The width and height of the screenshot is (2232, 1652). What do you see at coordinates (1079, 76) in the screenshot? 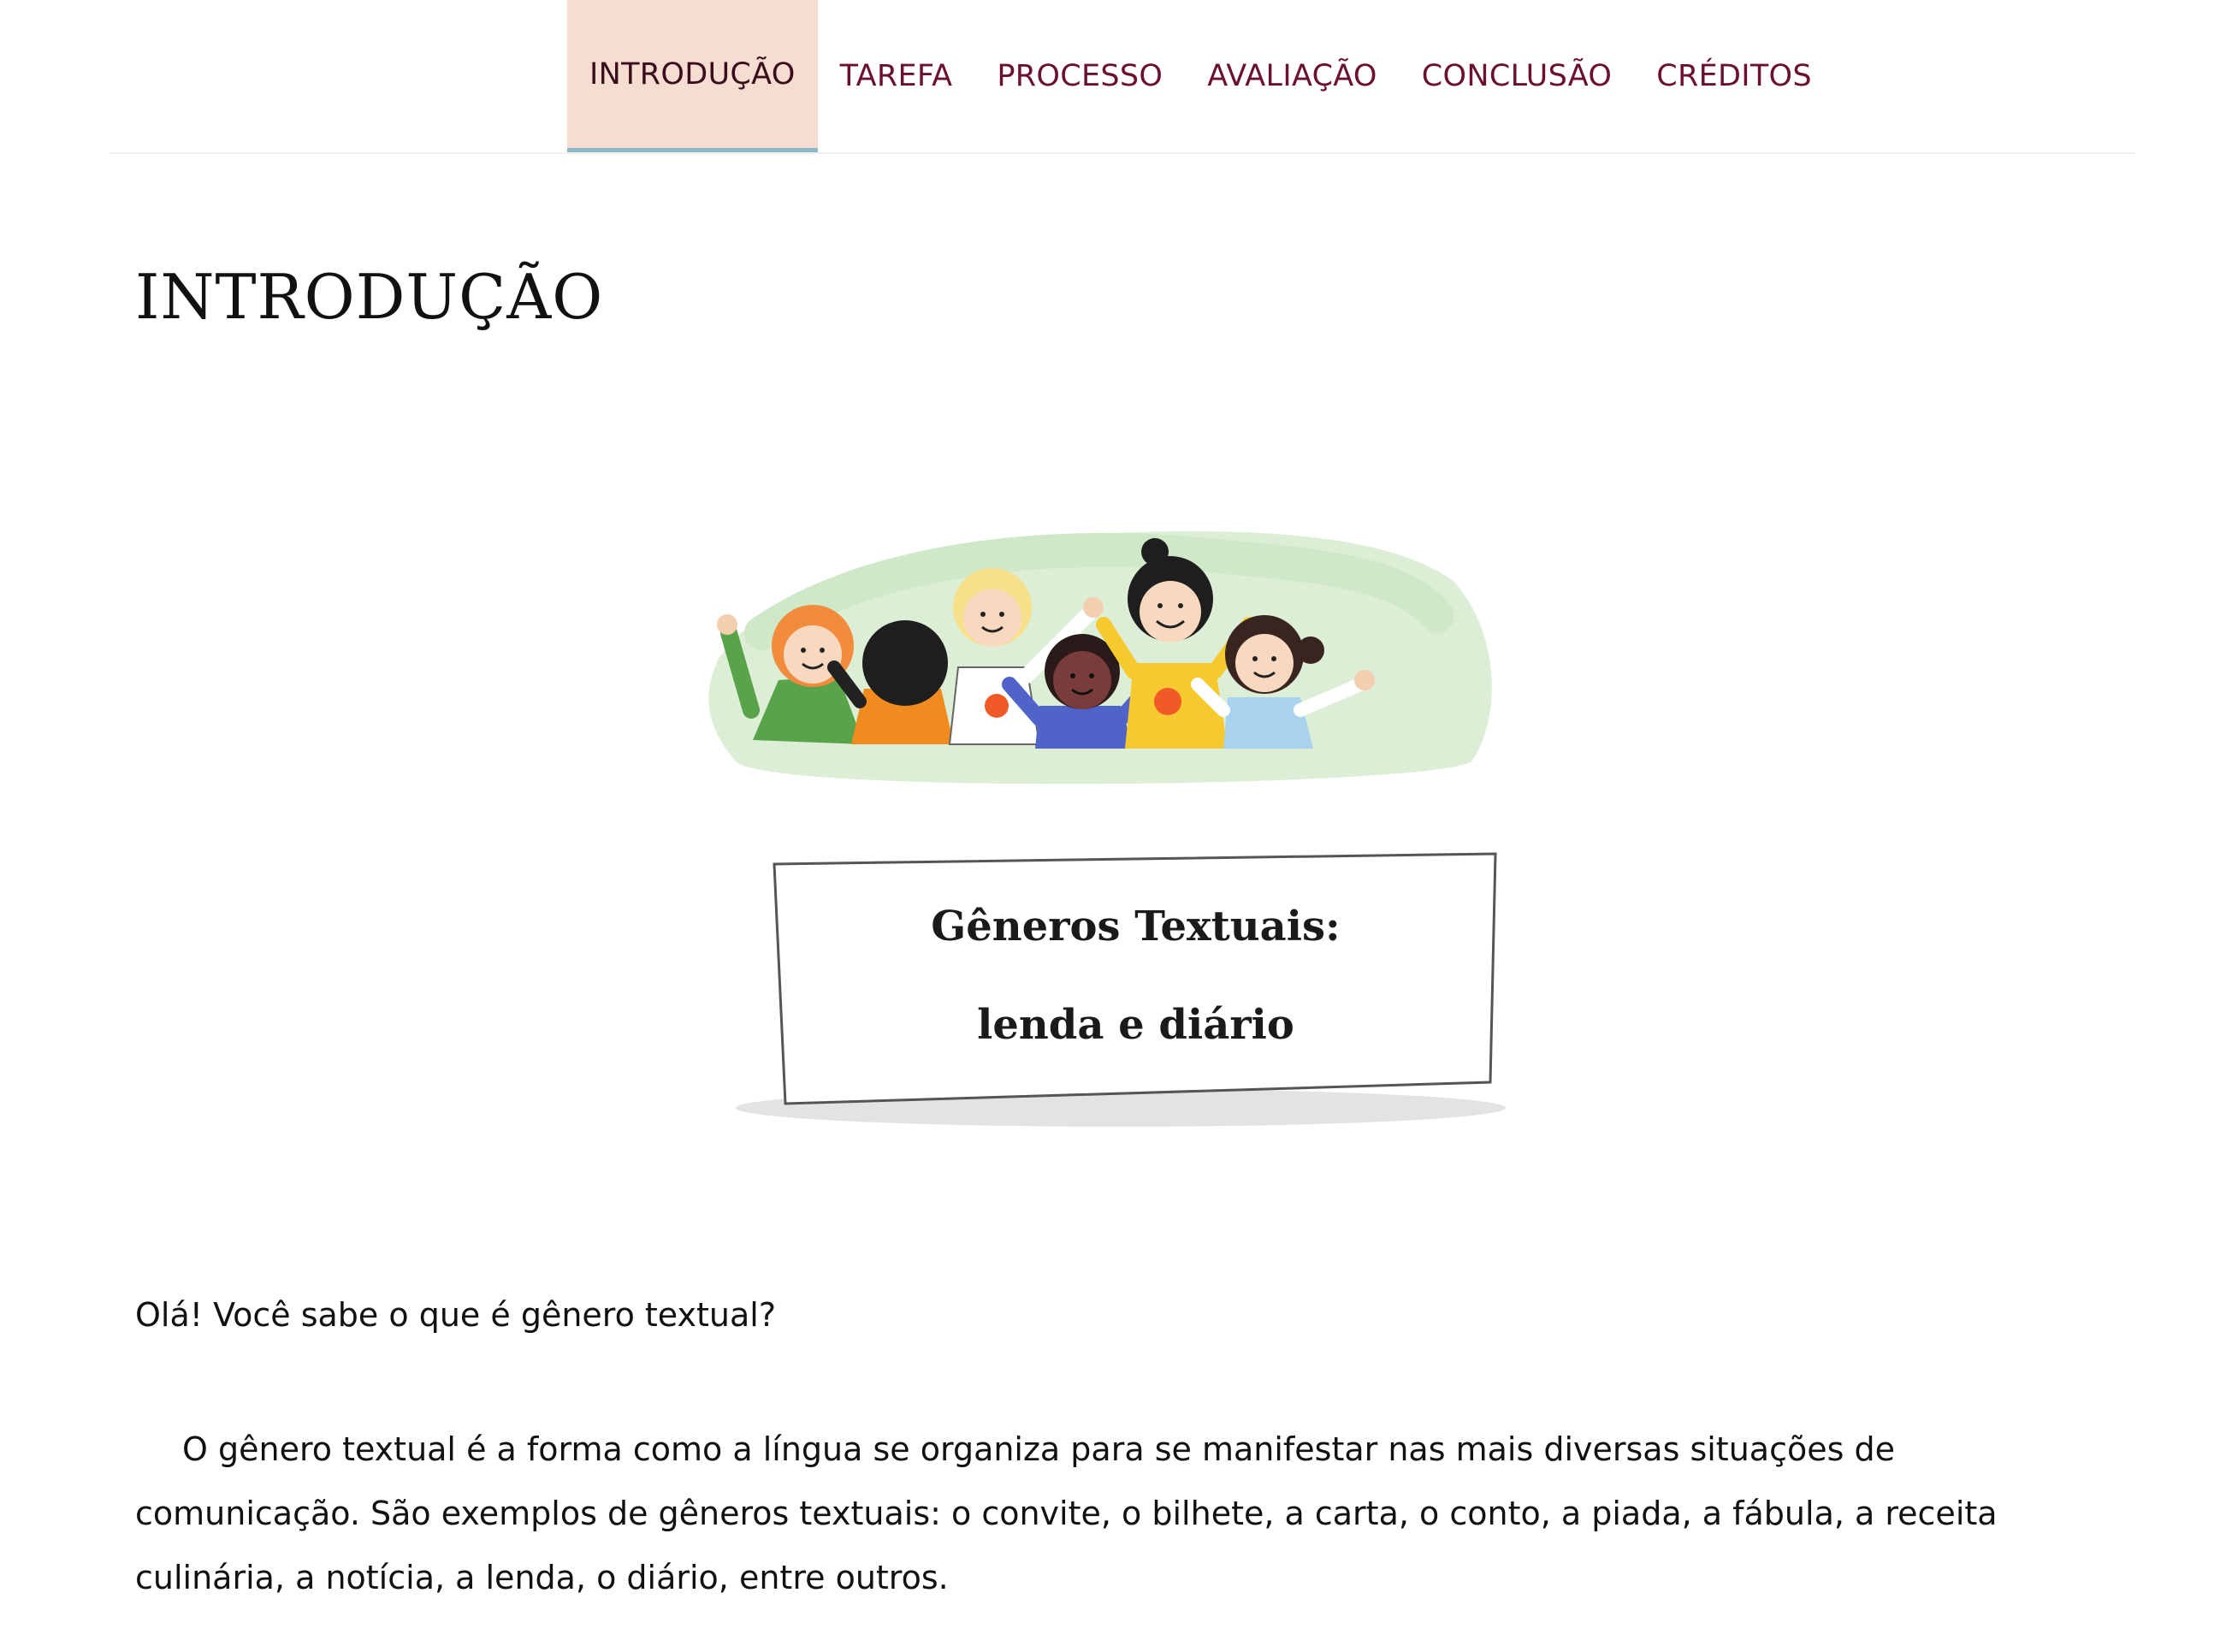
I see `tab-processo: PROCESSO` at bounding box center [1079, 76].